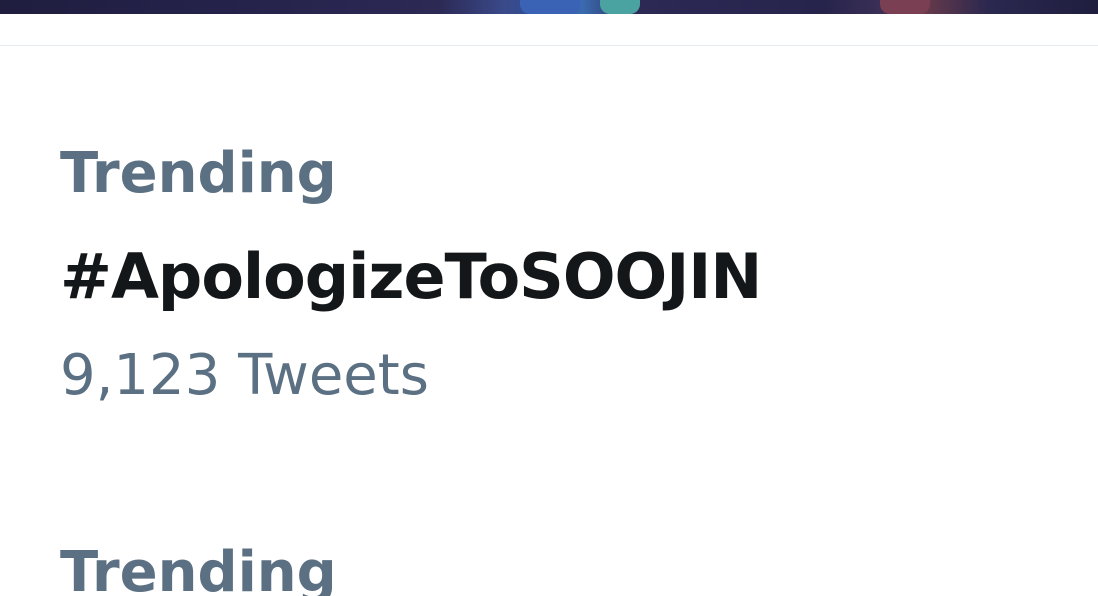  What do you see at coordinates (549, 7) in the screenshot?
I see `banner-image` at bounding box center [549, 7].